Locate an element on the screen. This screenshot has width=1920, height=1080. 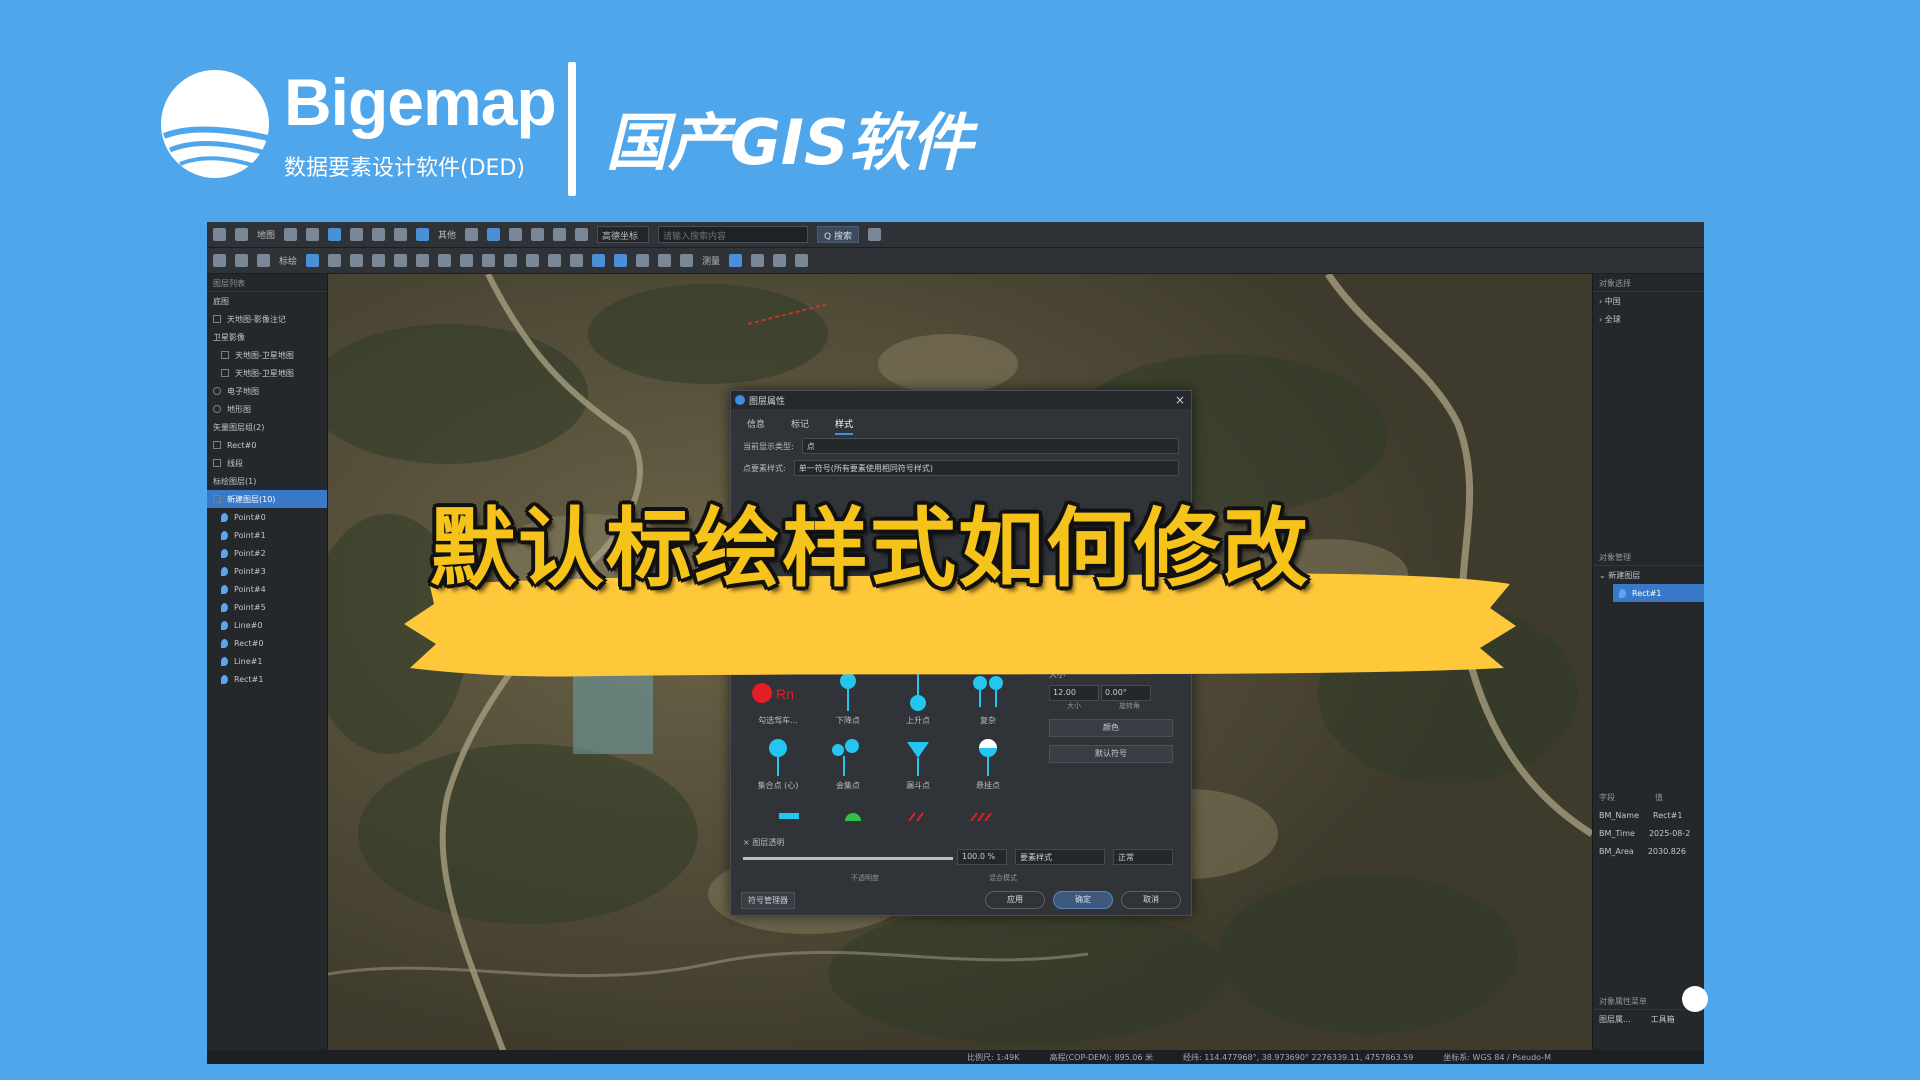
copy-icon is located at coordinates (665, 260).